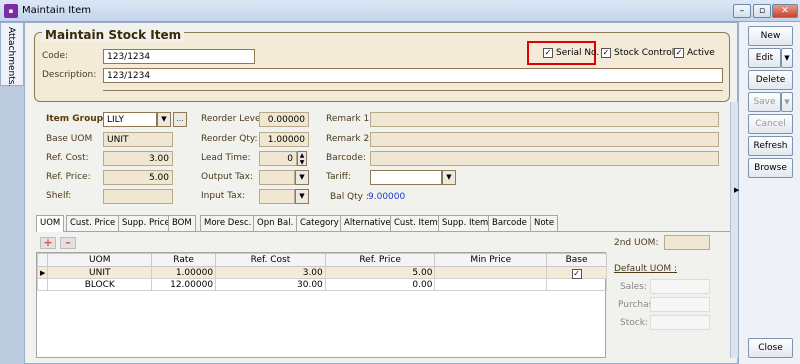 This screenshot has height=364, width=800. Describe the element at coordinates (764, 58) in the screenshot. I see `edit-button: Edit` at that location.